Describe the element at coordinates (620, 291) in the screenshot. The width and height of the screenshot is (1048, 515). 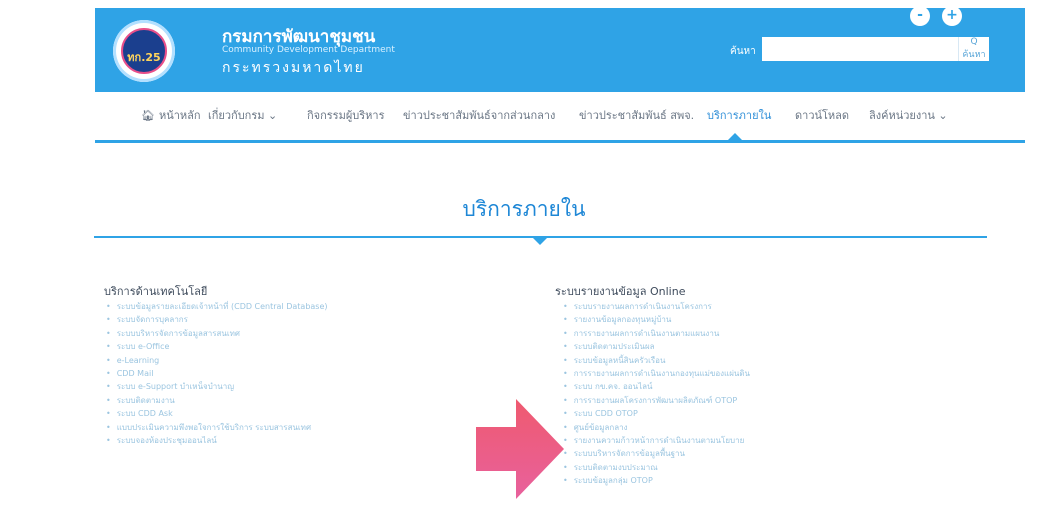
I see `online-reports-heading: ระบบรายงานข้อมูล Online` at that location.